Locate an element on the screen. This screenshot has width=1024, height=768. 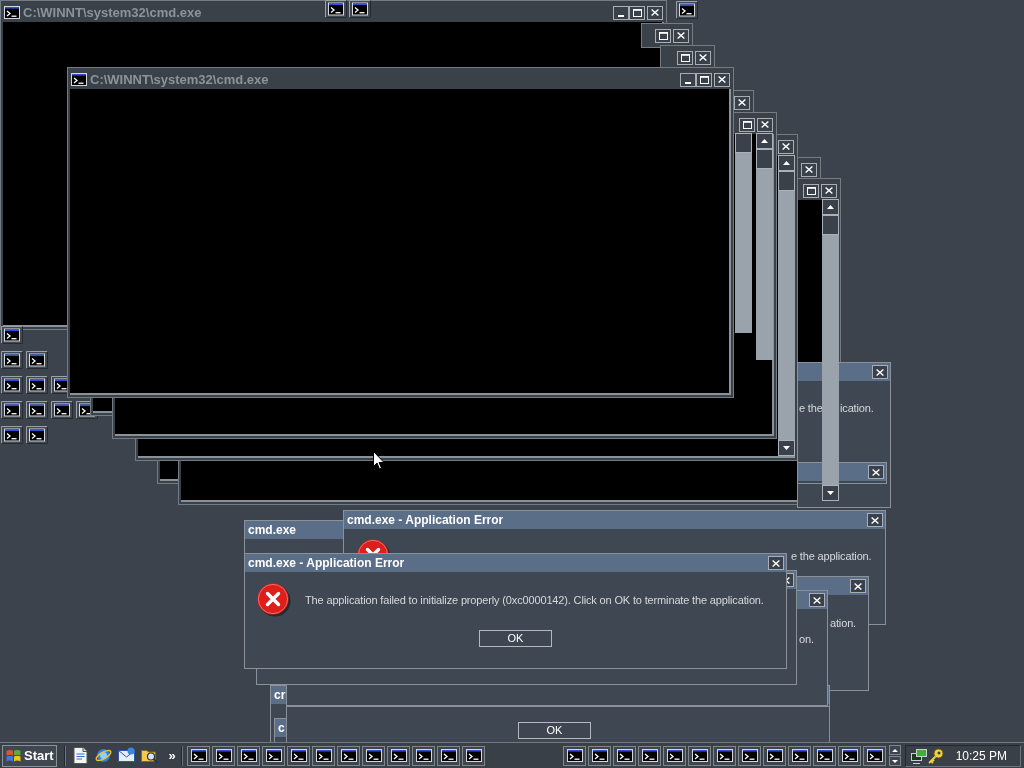
start-button: Start is located at coordinates (29, 755).